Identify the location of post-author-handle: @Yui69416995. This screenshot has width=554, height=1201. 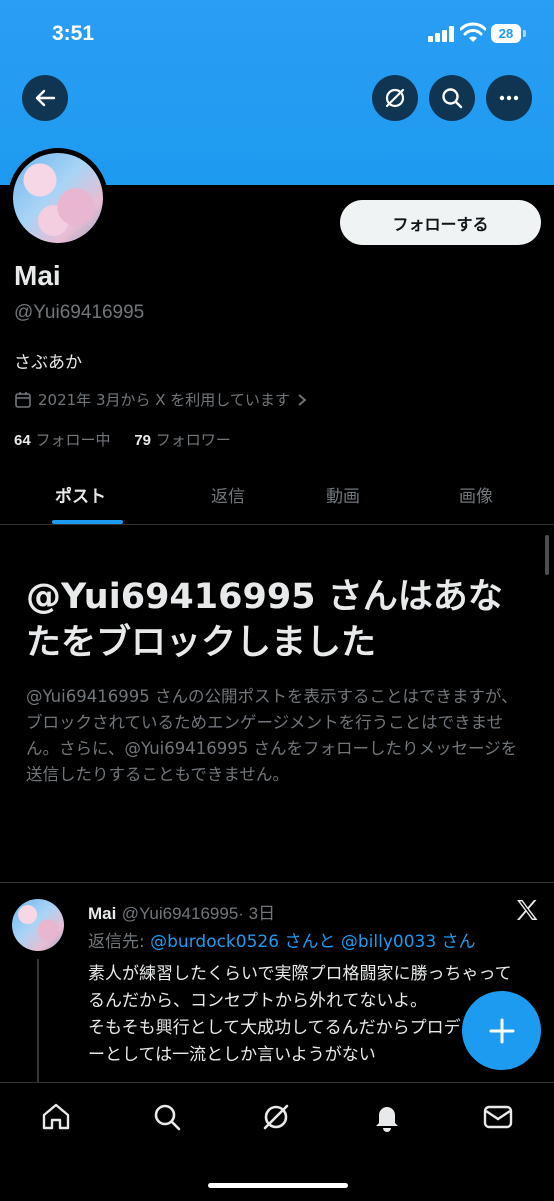
(180, 913).